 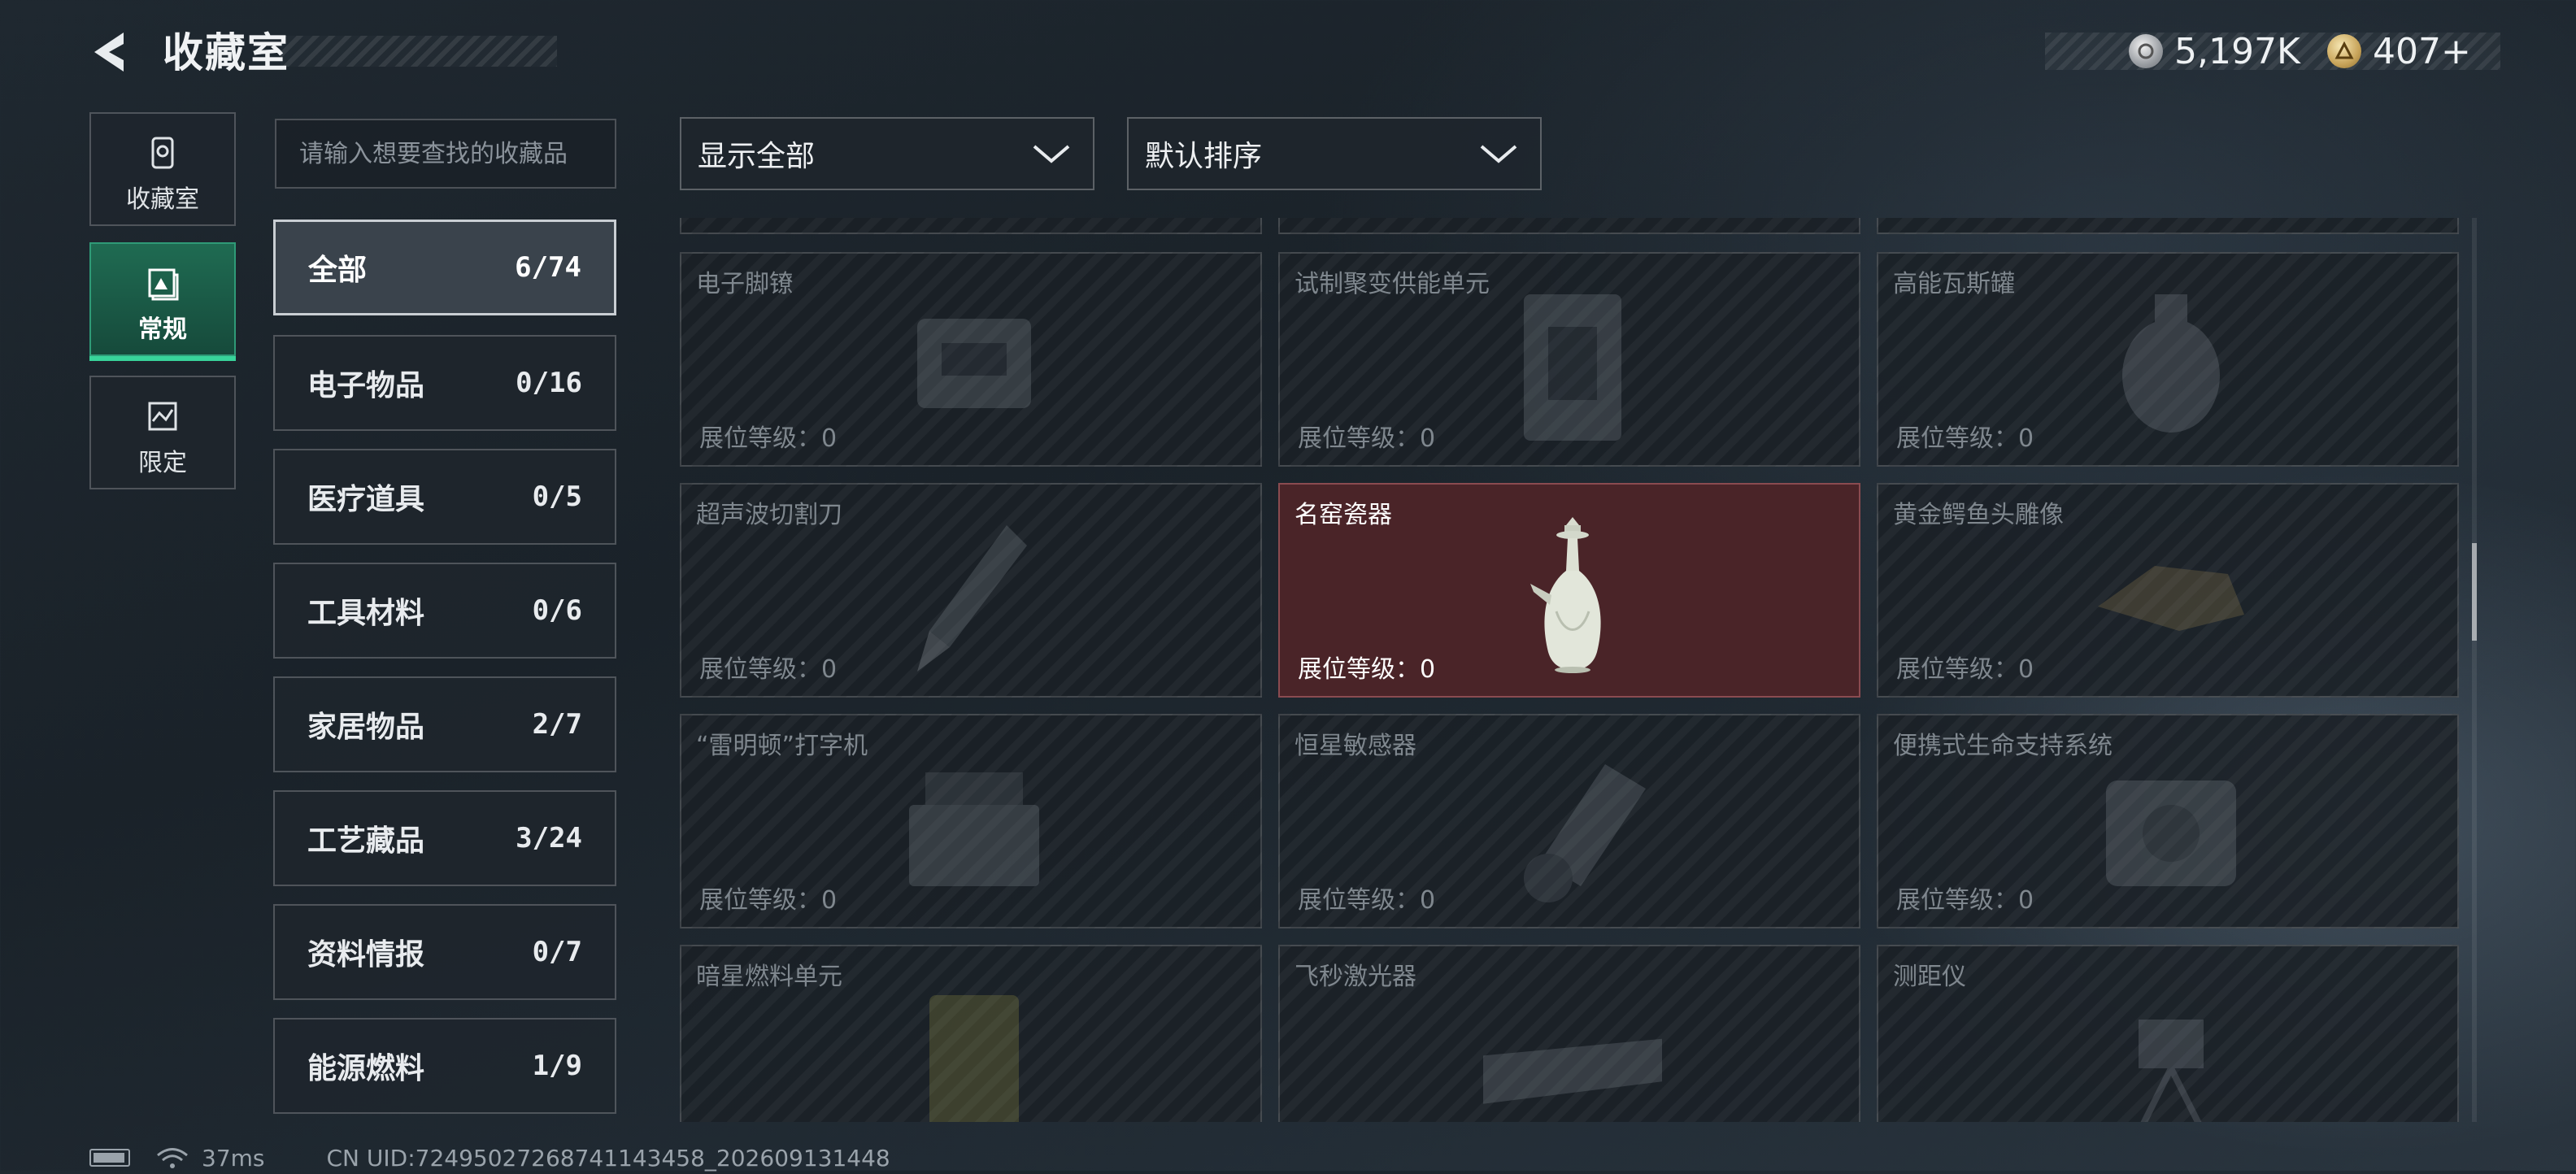 What do you see at coordinates (444, 497) in the screenshot?
I see `category-medical: 医疗道具 0/5` at bounding box center [444, 497].